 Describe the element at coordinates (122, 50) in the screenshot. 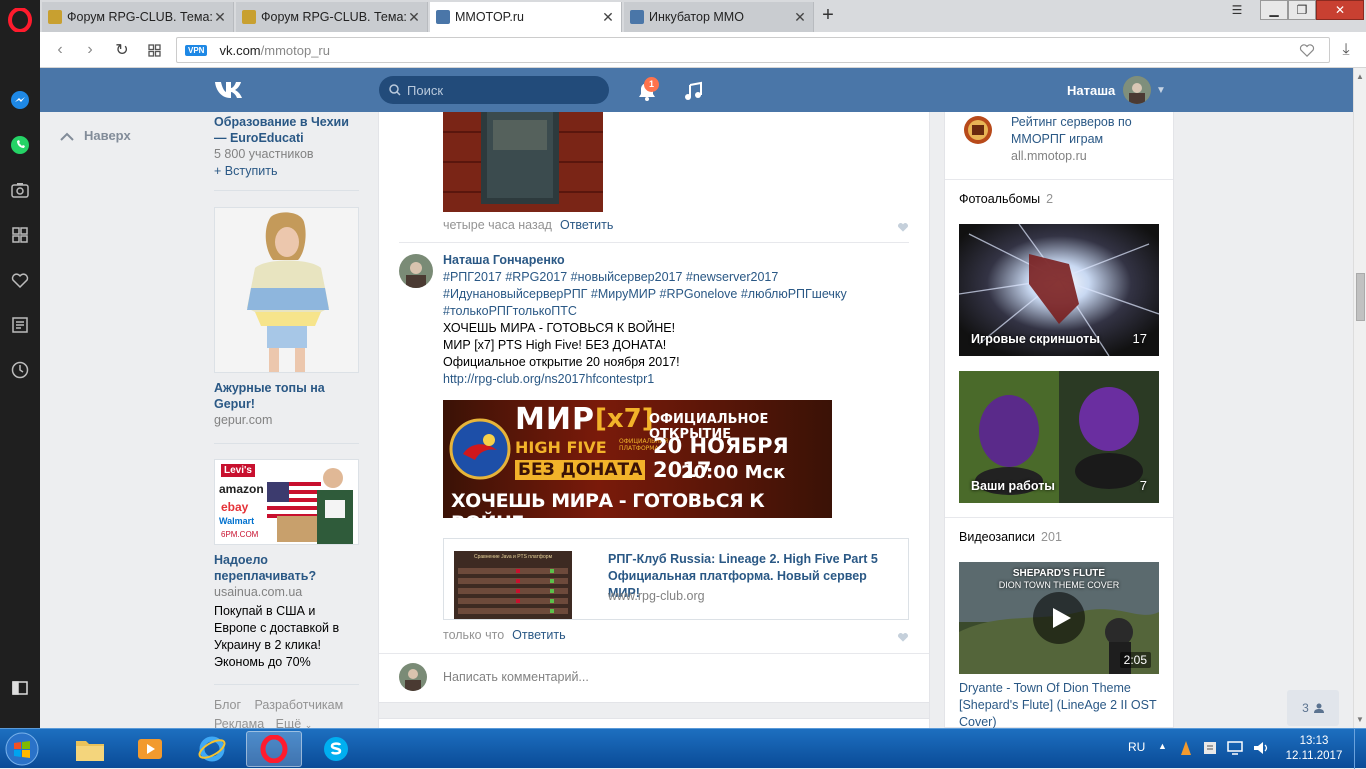

I see `reload-icon: ↻` at that location.